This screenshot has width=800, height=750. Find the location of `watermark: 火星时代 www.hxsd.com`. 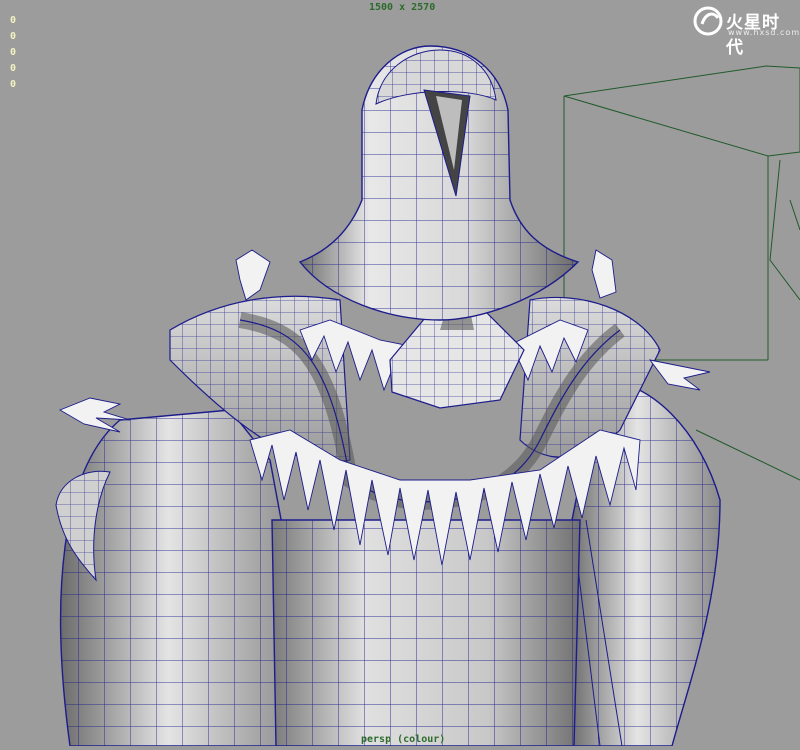

watermark: 火星时代 www.hxsd.com is located at coordinates (745, 31).